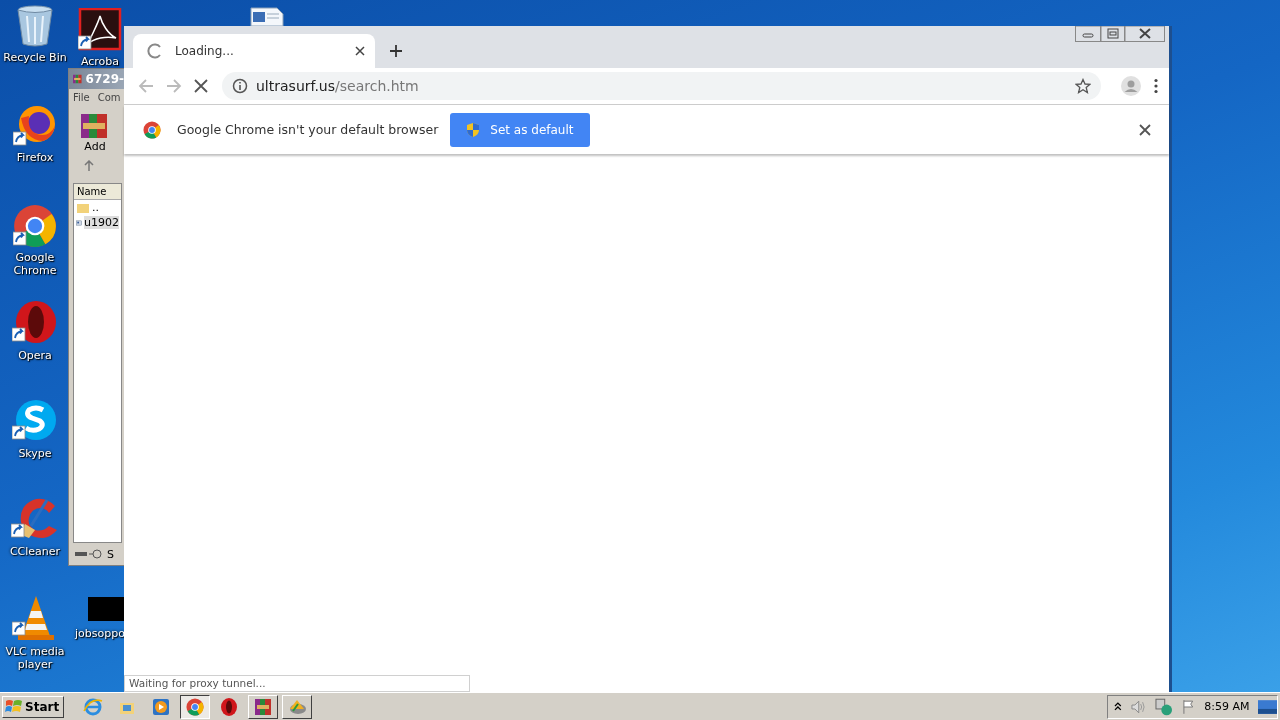 The width and height of the screenshot is (1280, 720). Describe the element at coordinates (1088, 34) in the screenshot. I see `minimize-icon` at that location.